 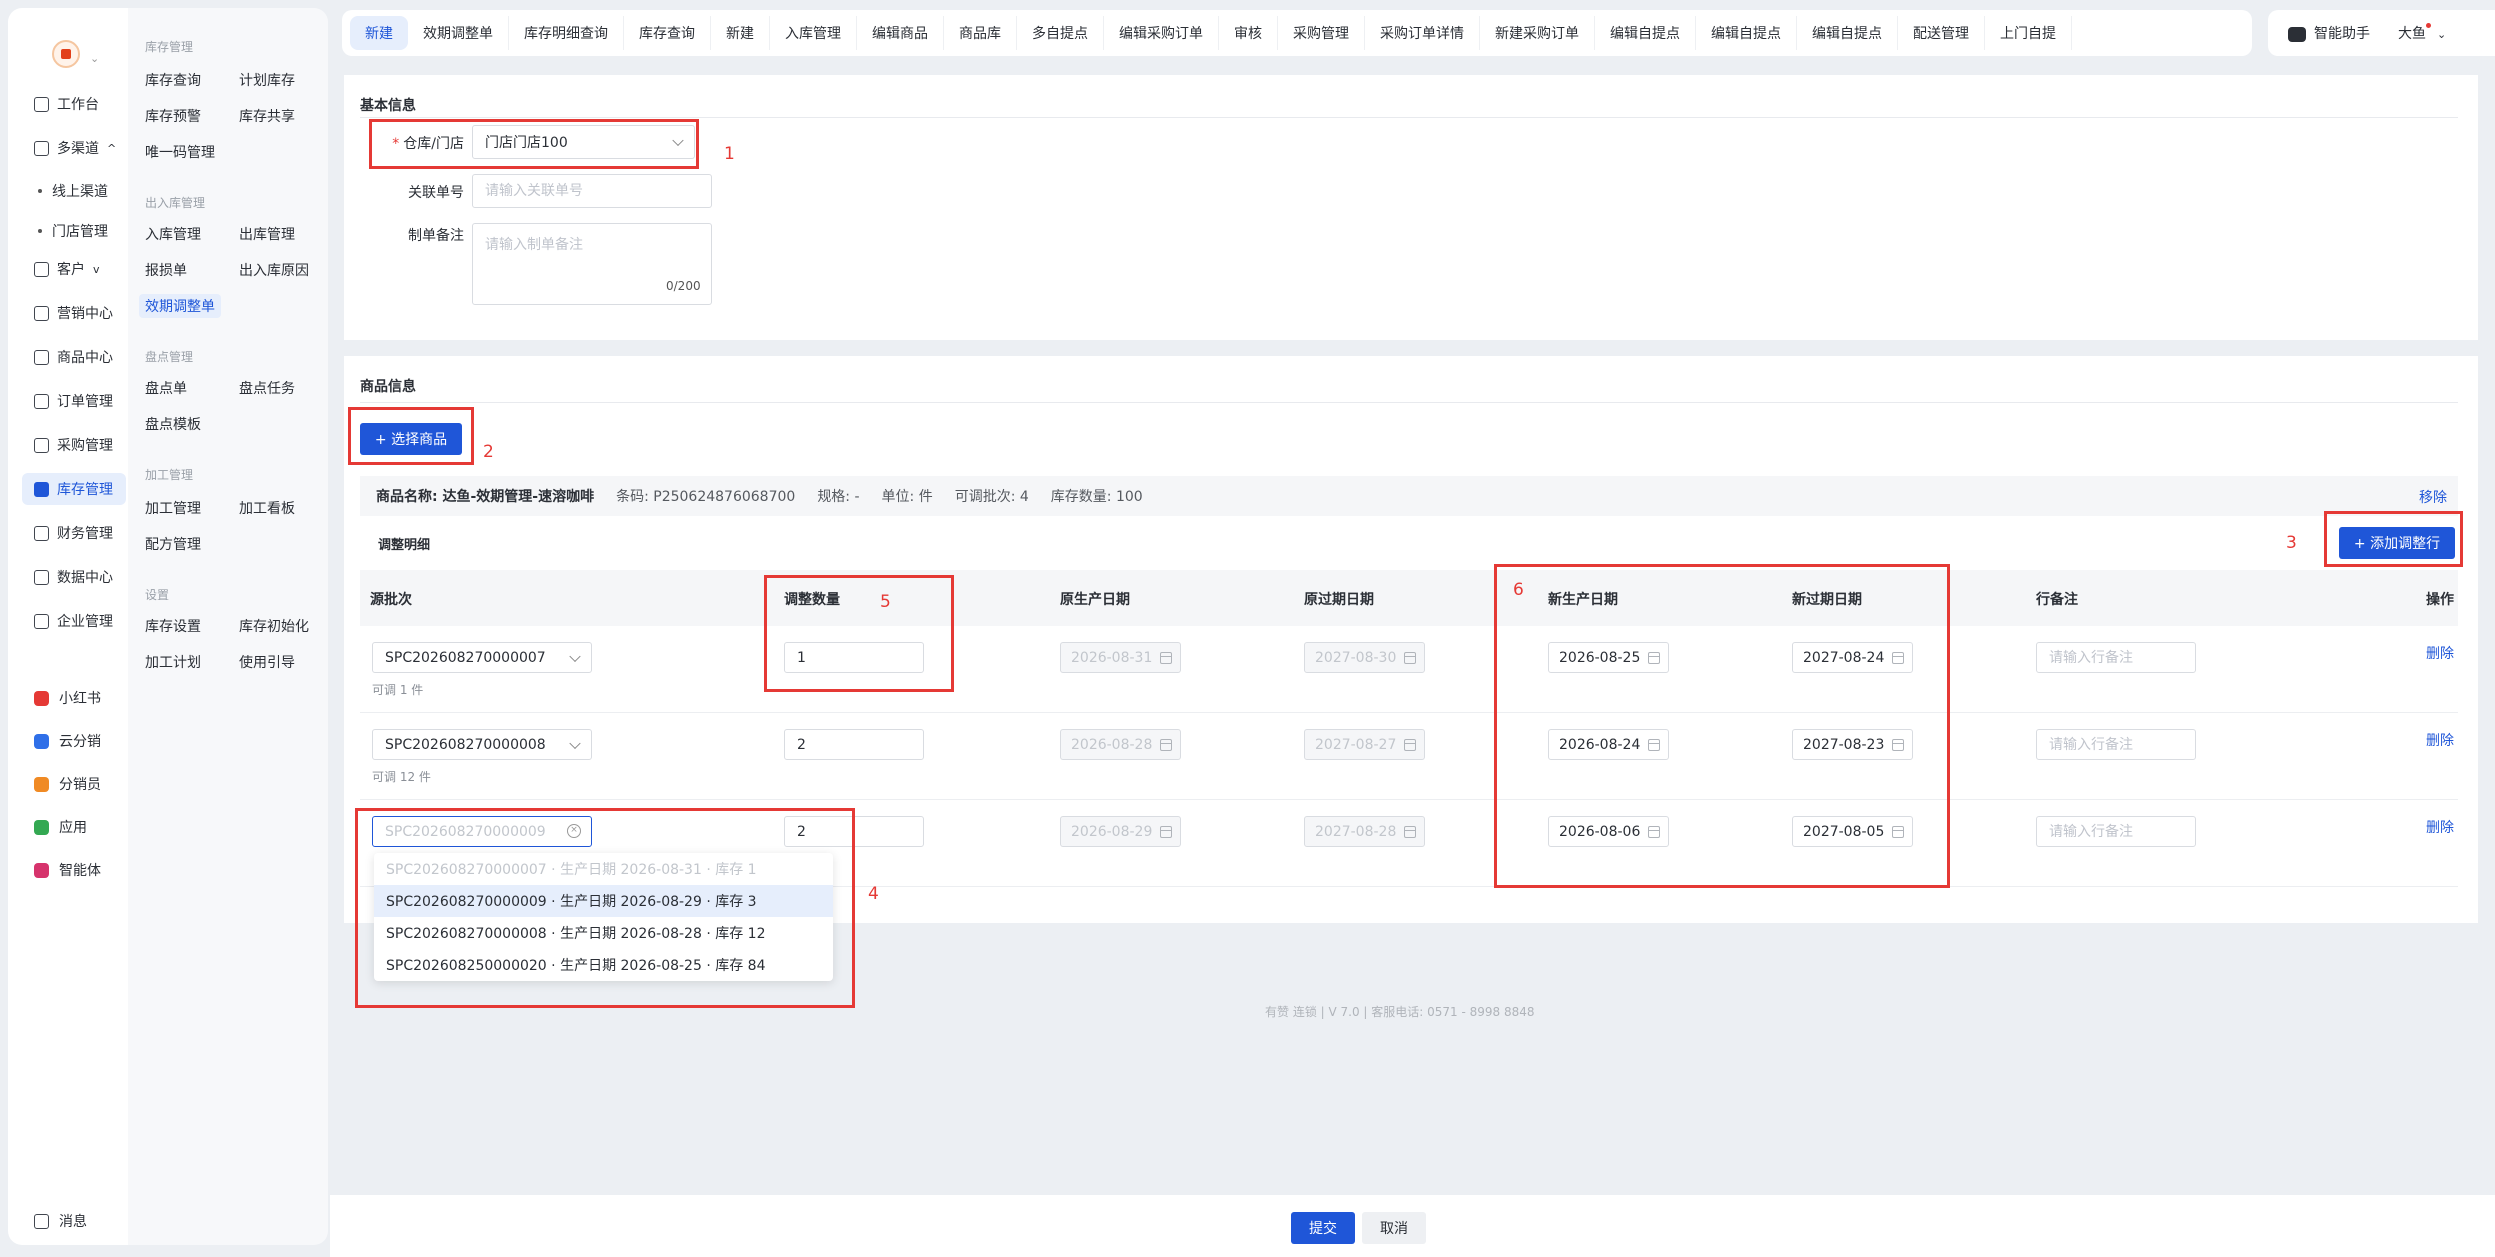 I want to click on nav-subitem-store: 门店管理, so click(x=73, y=231).